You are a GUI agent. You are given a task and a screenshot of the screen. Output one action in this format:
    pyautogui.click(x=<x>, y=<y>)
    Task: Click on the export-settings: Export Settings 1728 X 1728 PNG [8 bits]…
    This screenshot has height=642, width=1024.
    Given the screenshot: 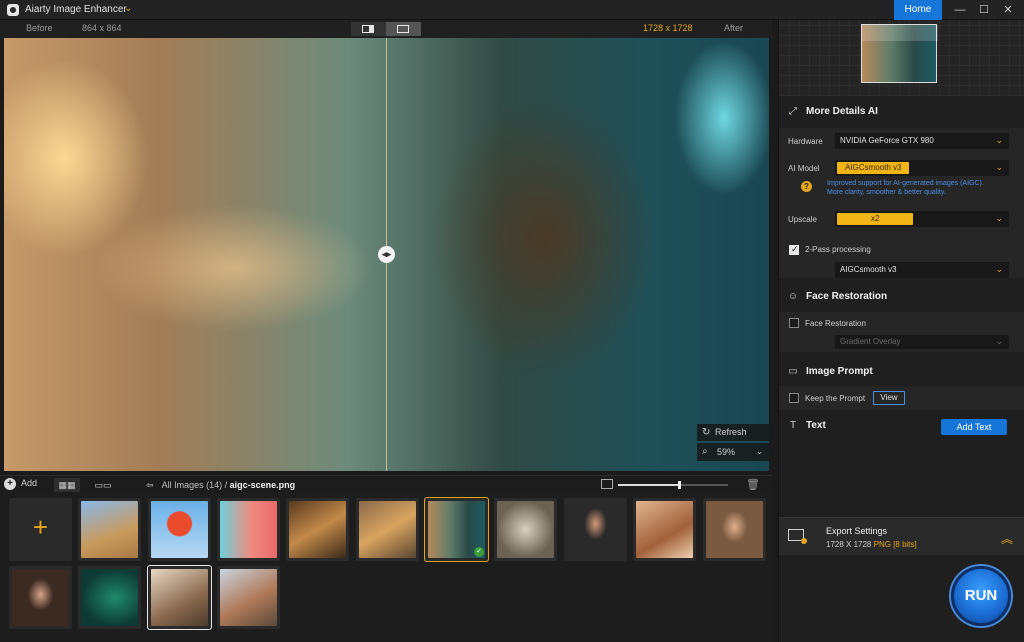 What is the action you would take?
    pyautogui.click(x=901, y=536)
    